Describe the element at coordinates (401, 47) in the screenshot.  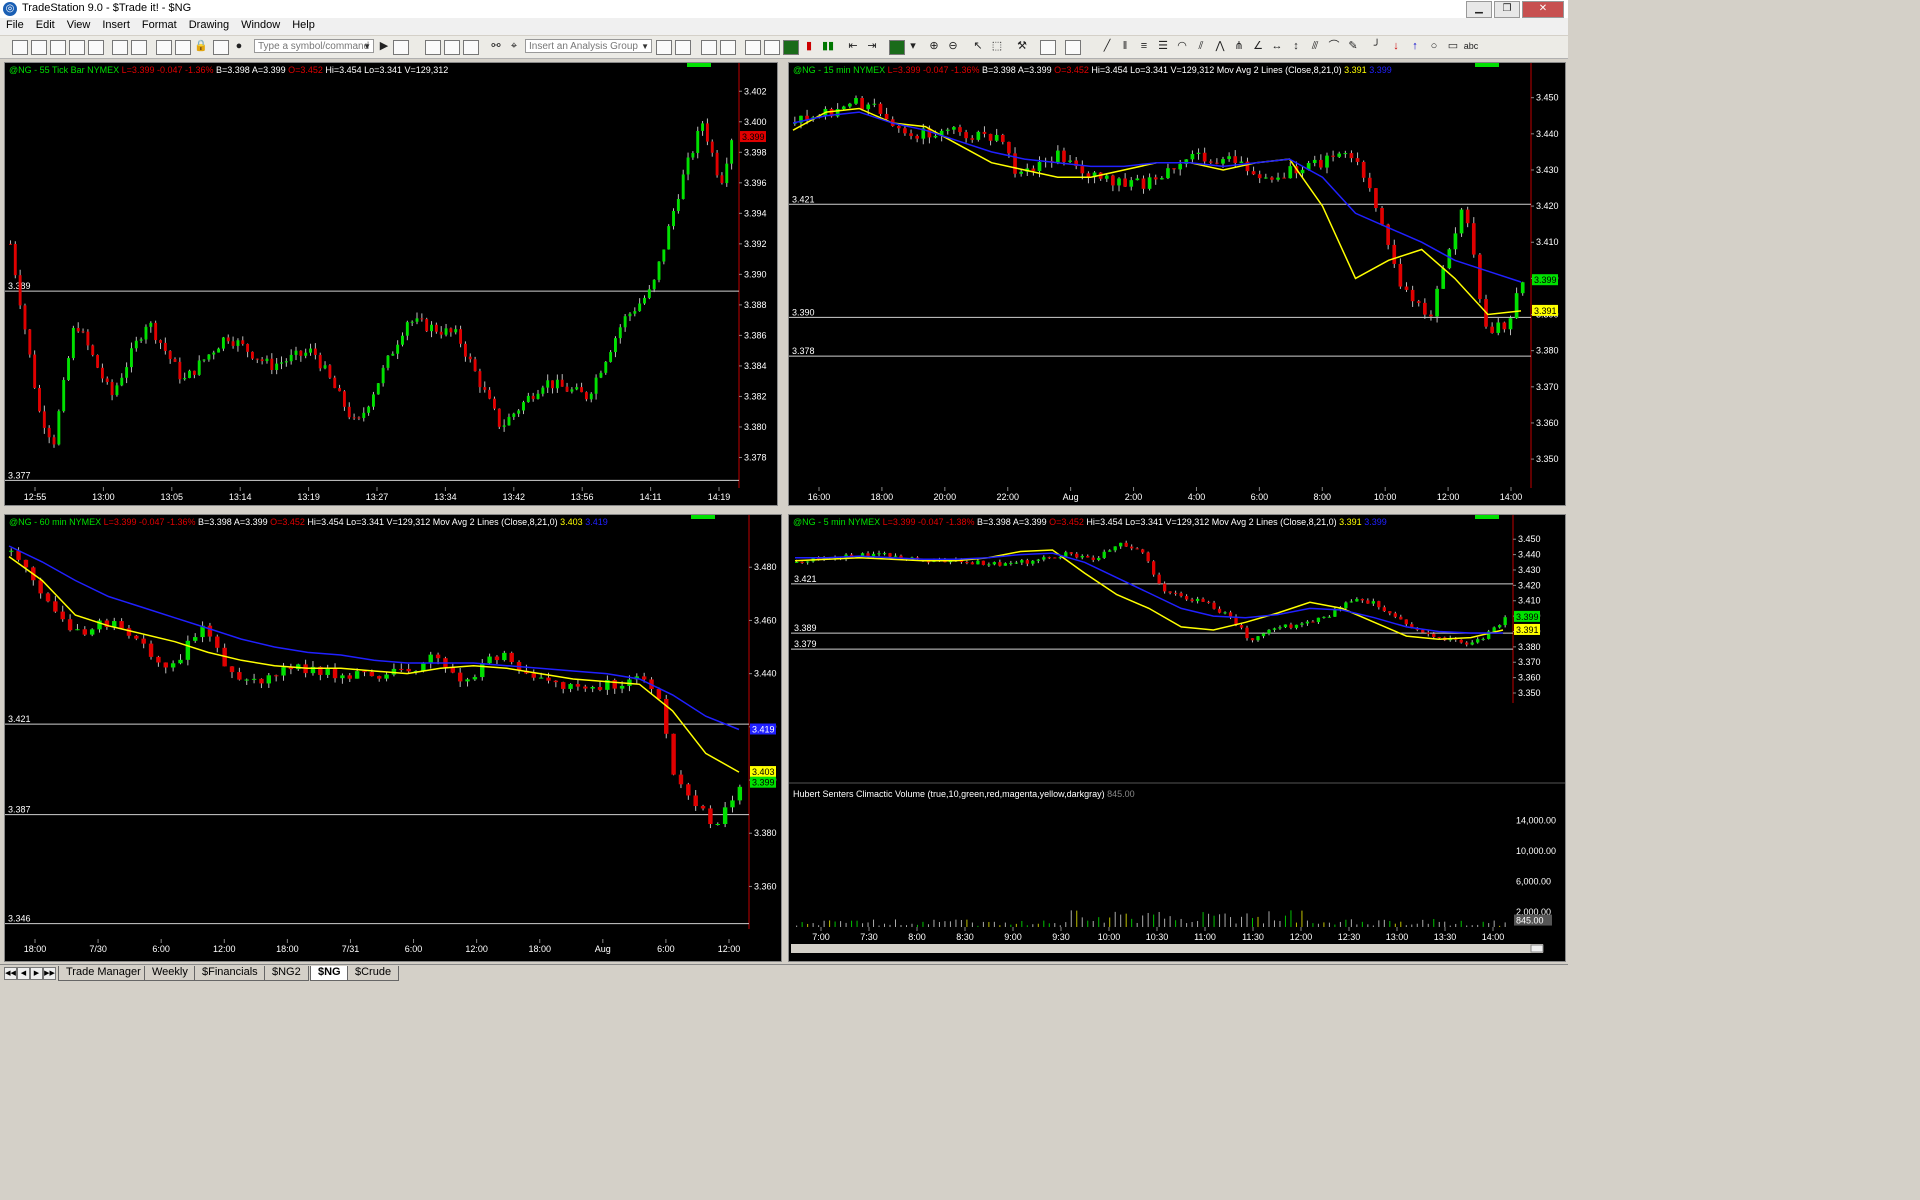
I see `zoom-symbol-icon` at that location.